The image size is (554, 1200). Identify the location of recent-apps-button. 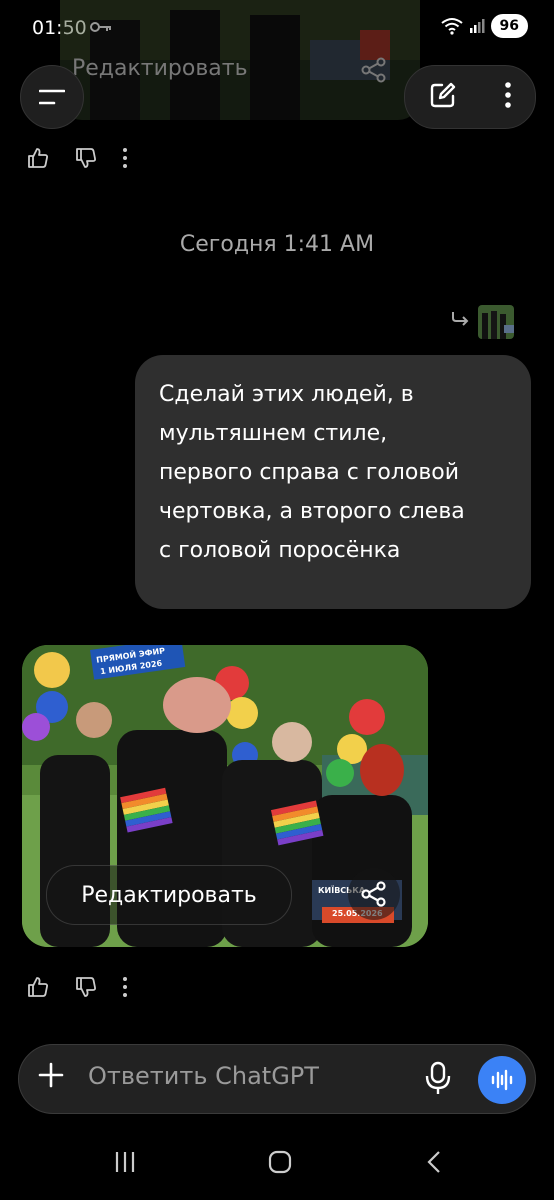
(125, 1164).